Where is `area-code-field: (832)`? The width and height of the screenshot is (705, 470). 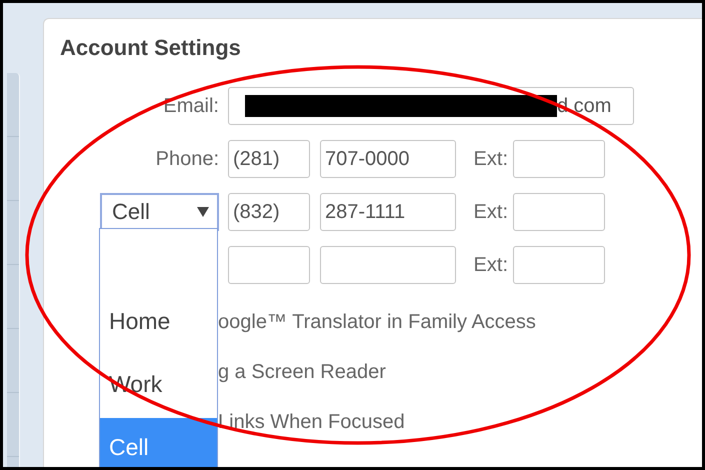
area-code-field: (832) is located at coordinates (269, 212).